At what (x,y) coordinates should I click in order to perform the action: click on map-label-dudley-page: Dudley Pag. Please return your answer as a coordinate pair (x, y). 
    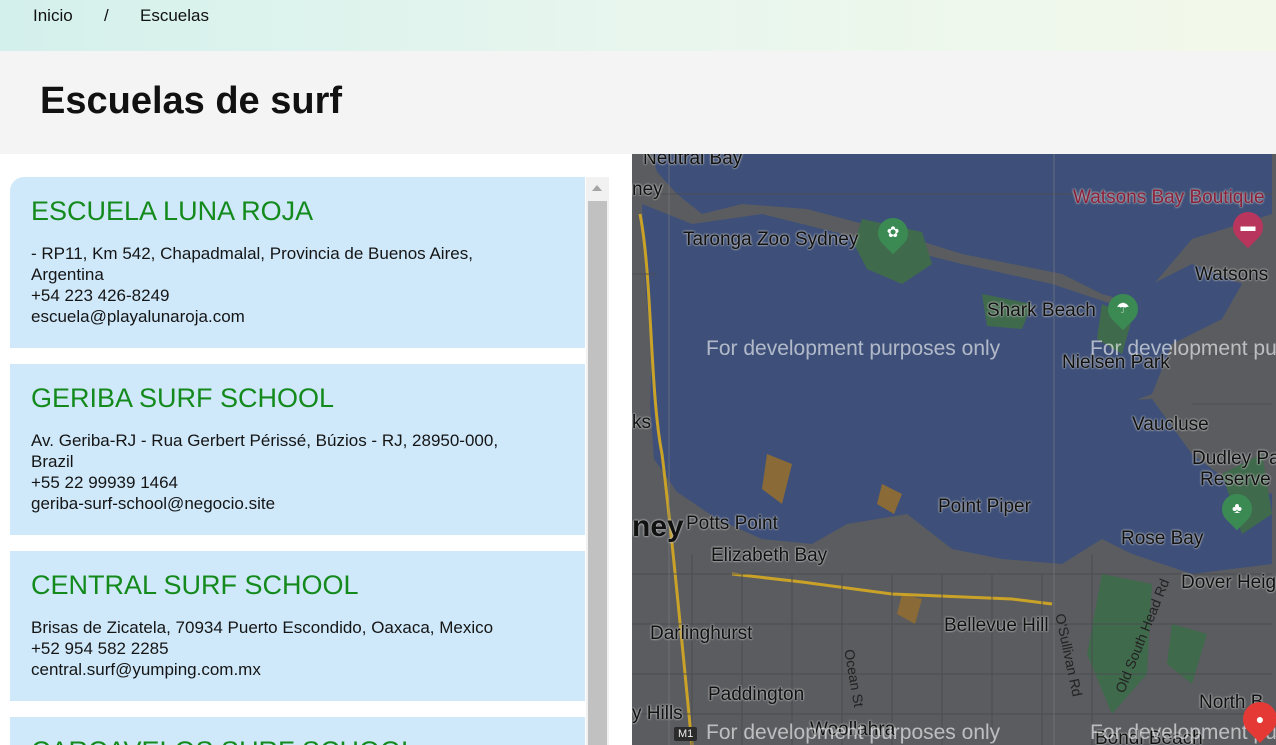
    Looking at the image, I should click on (1234, 458).